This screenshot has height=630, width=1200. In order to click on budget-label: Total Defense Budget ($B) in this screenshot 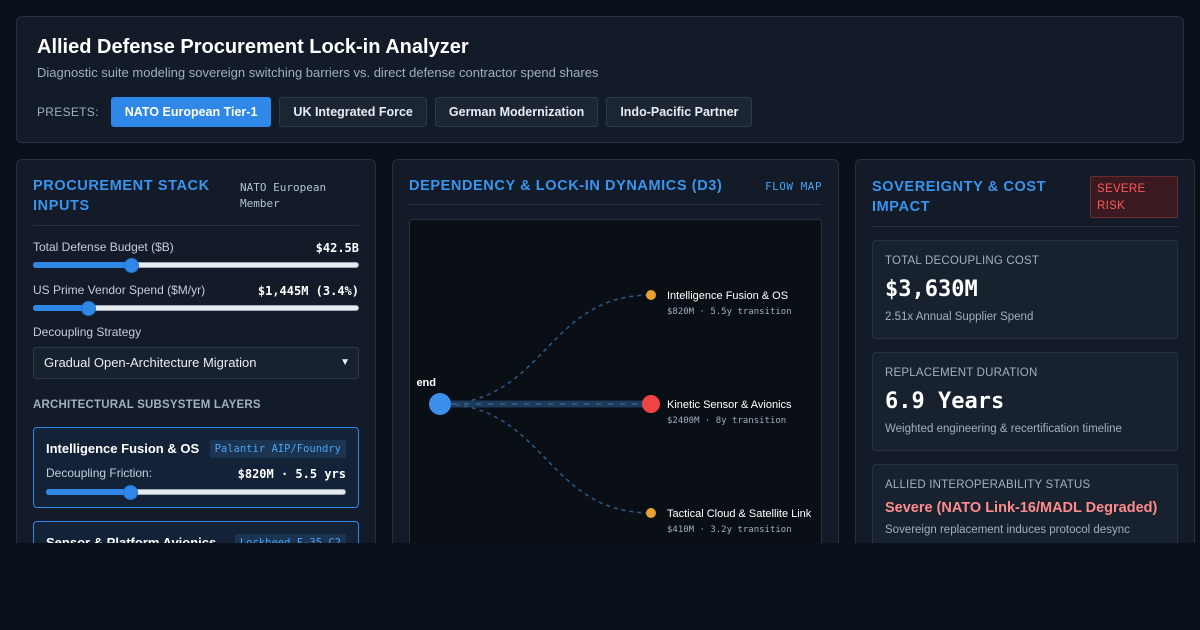, I will do `click(103, 247)`.